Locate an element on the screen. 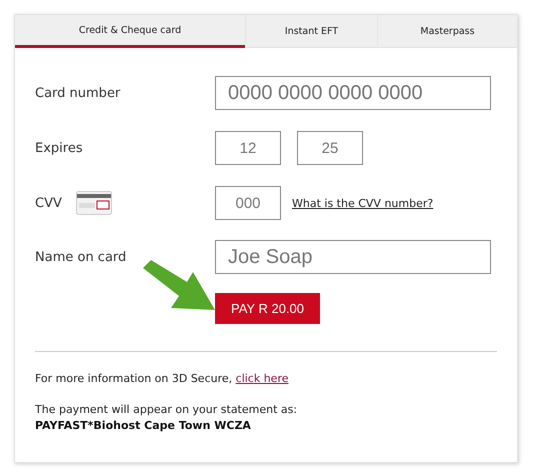  info-text: For more information on 3D Secure, click here is located at coordinates (162, 378).